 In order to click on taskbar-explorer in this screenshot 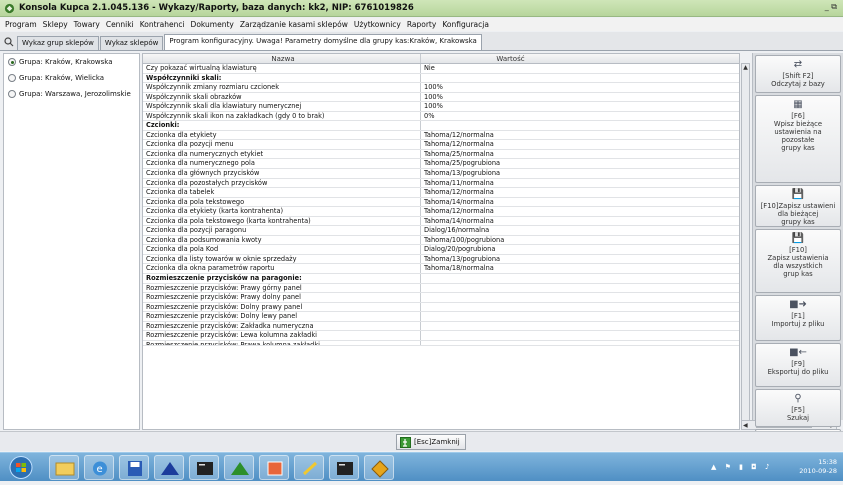, I will do `click(64, 467)`.